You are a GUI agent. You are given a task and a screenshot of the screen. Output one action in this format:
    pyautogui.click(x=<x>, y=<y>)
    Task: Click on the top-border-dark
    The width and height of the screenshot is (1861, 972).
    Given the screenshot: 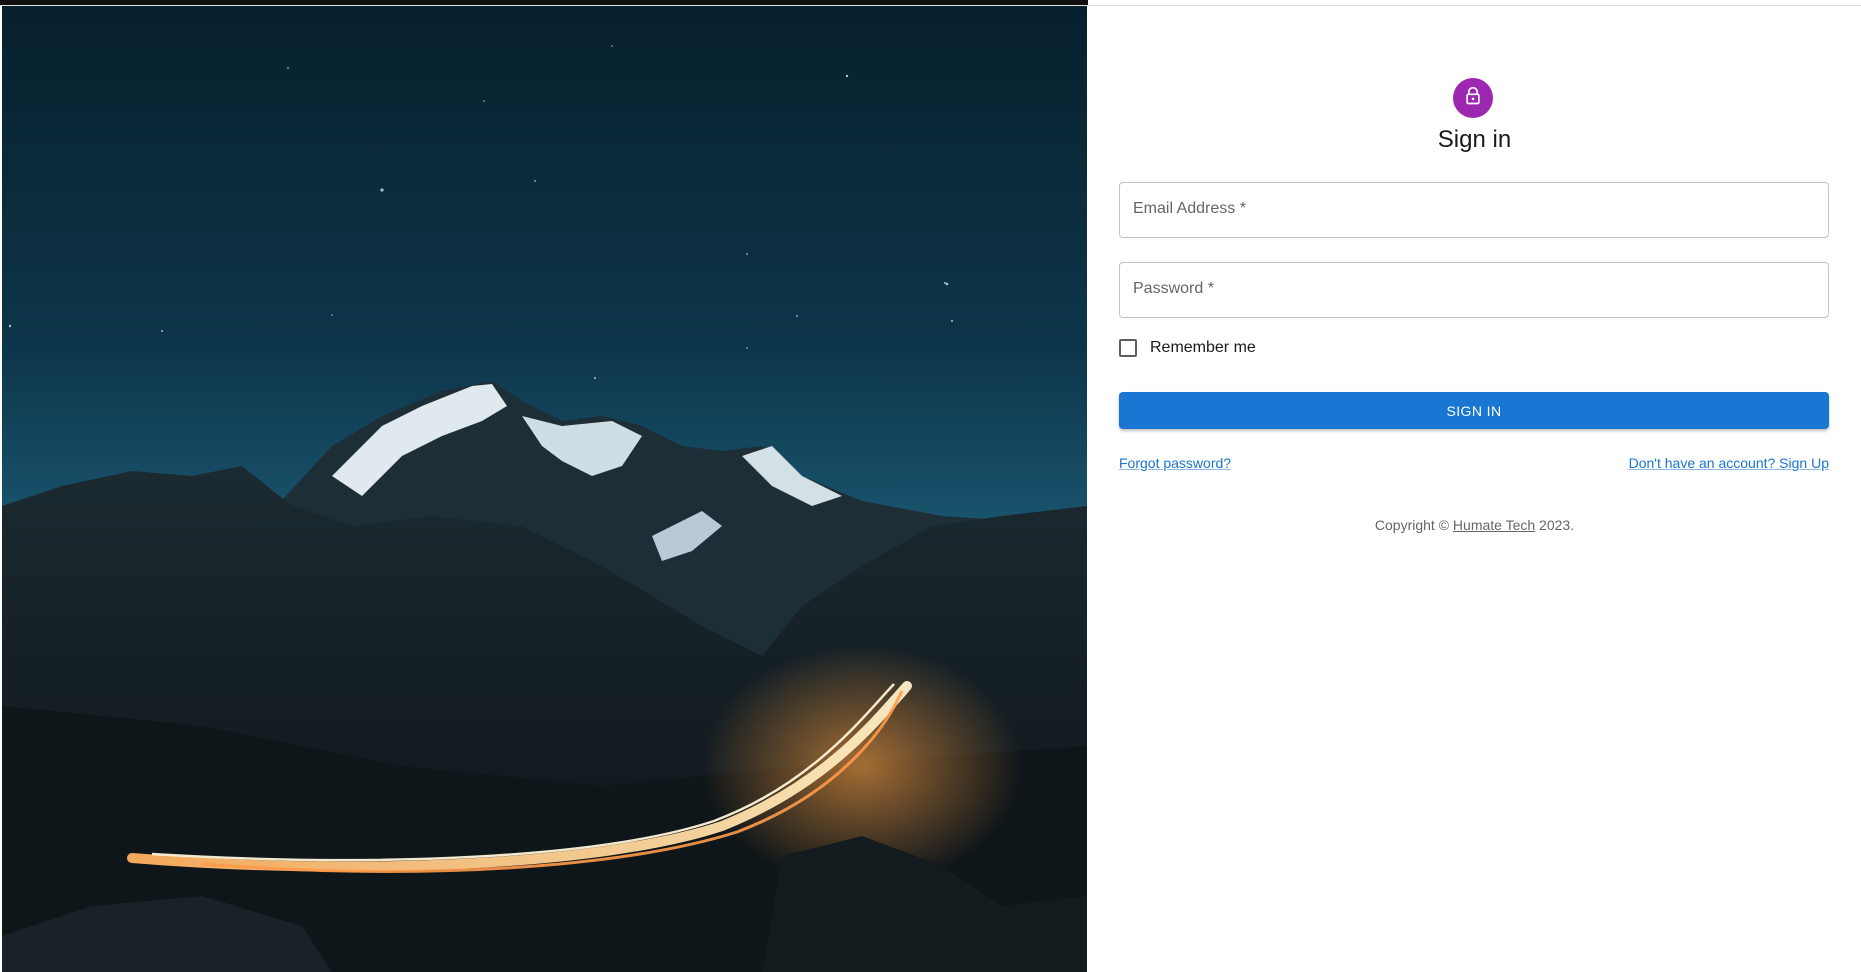 What is the action you would take?
    pyautogui.click(x=544, y=2)
    